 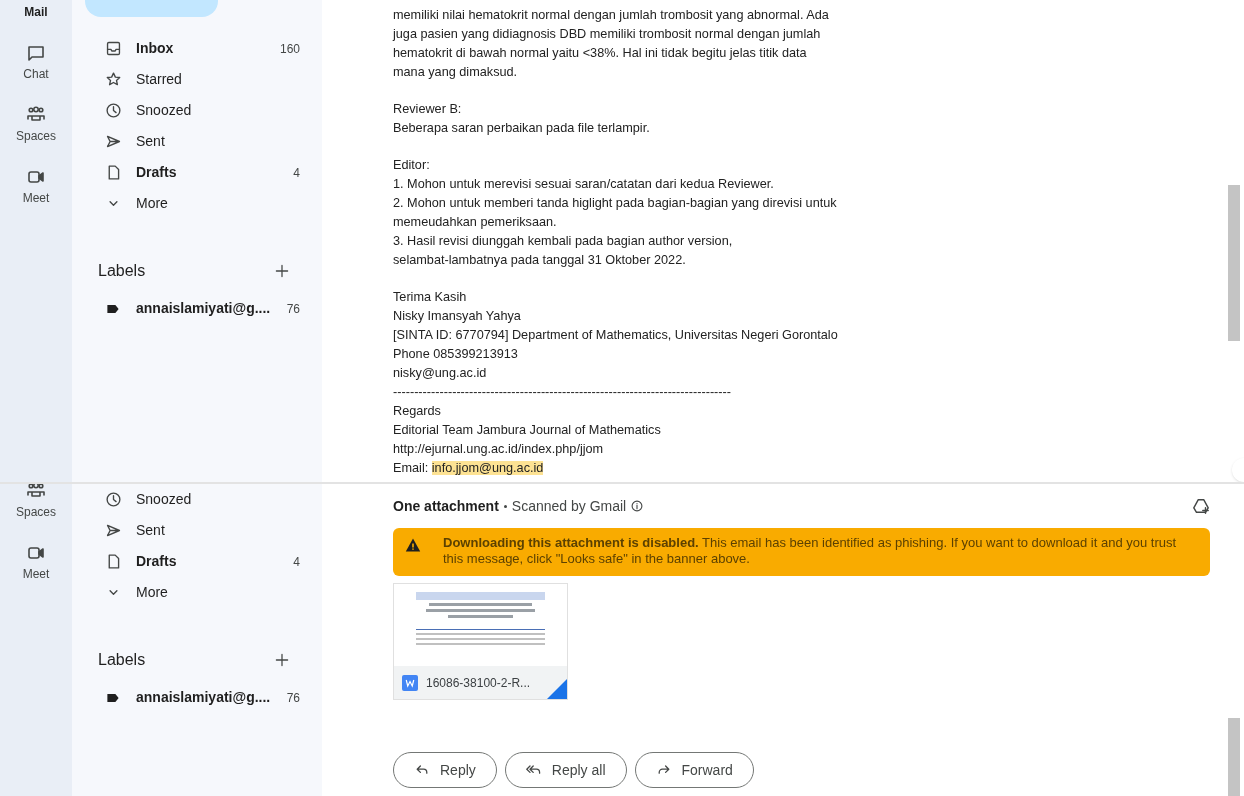 I want to click on email-text-line: [SINTA ID: 6770794] Department of Mathematics, Universitas Negeri Gorontalo, so click(x=615, y=335).